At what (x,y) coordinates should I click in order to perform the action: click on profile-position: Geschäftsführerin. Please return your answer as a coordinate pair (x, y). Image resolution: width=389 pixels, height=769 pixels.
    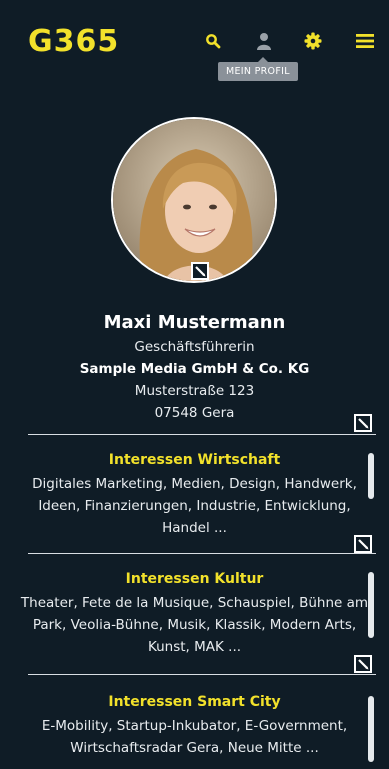
    Looking at the image, I should click on (194, 347).